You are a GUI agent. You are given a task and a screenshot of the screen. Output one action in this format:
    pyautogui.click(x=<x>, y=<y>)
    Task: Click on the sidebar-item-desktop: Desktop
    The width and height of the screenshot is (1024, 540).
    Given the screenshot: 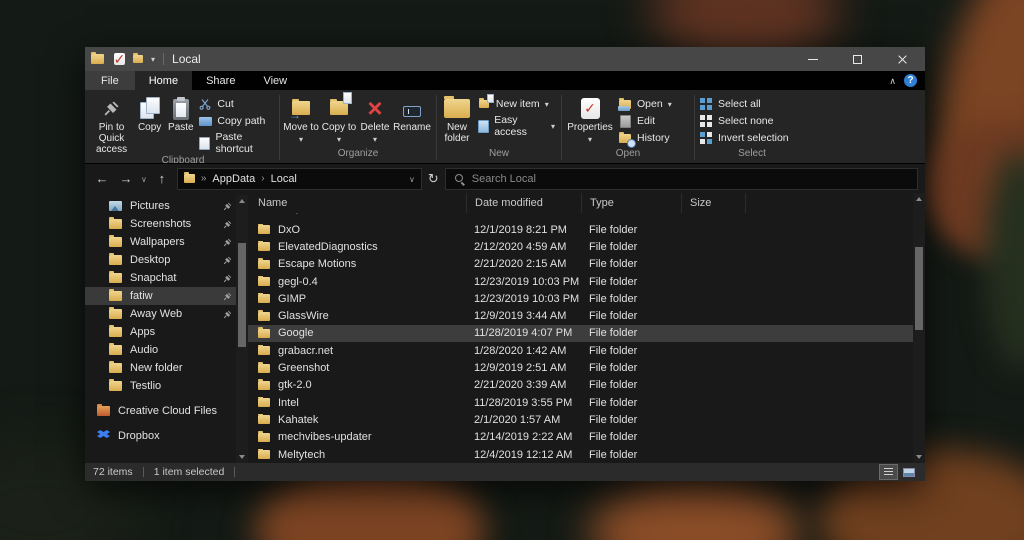 What is the action you would take?
    pyautogui.click(x=166, y=260)
    